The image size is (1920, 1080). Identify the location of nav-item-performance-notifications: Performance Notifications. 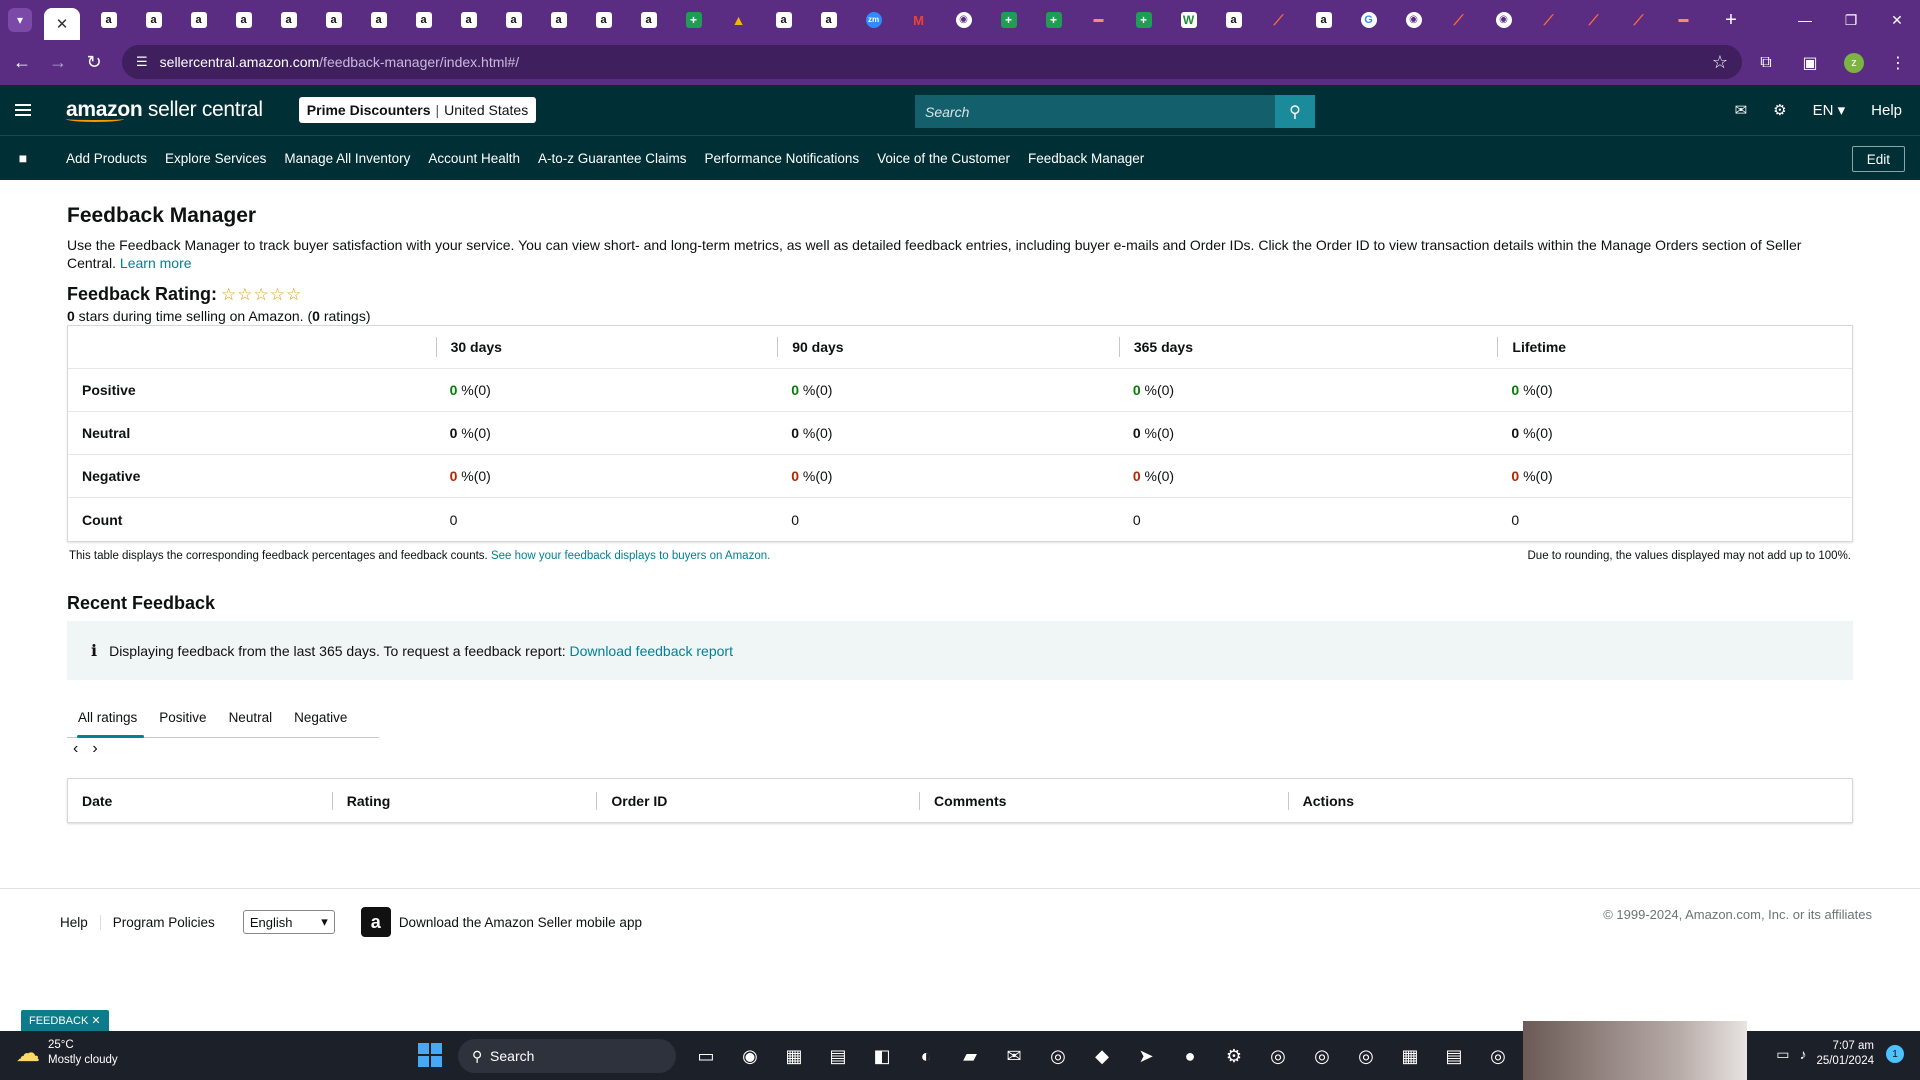
(782, 158).